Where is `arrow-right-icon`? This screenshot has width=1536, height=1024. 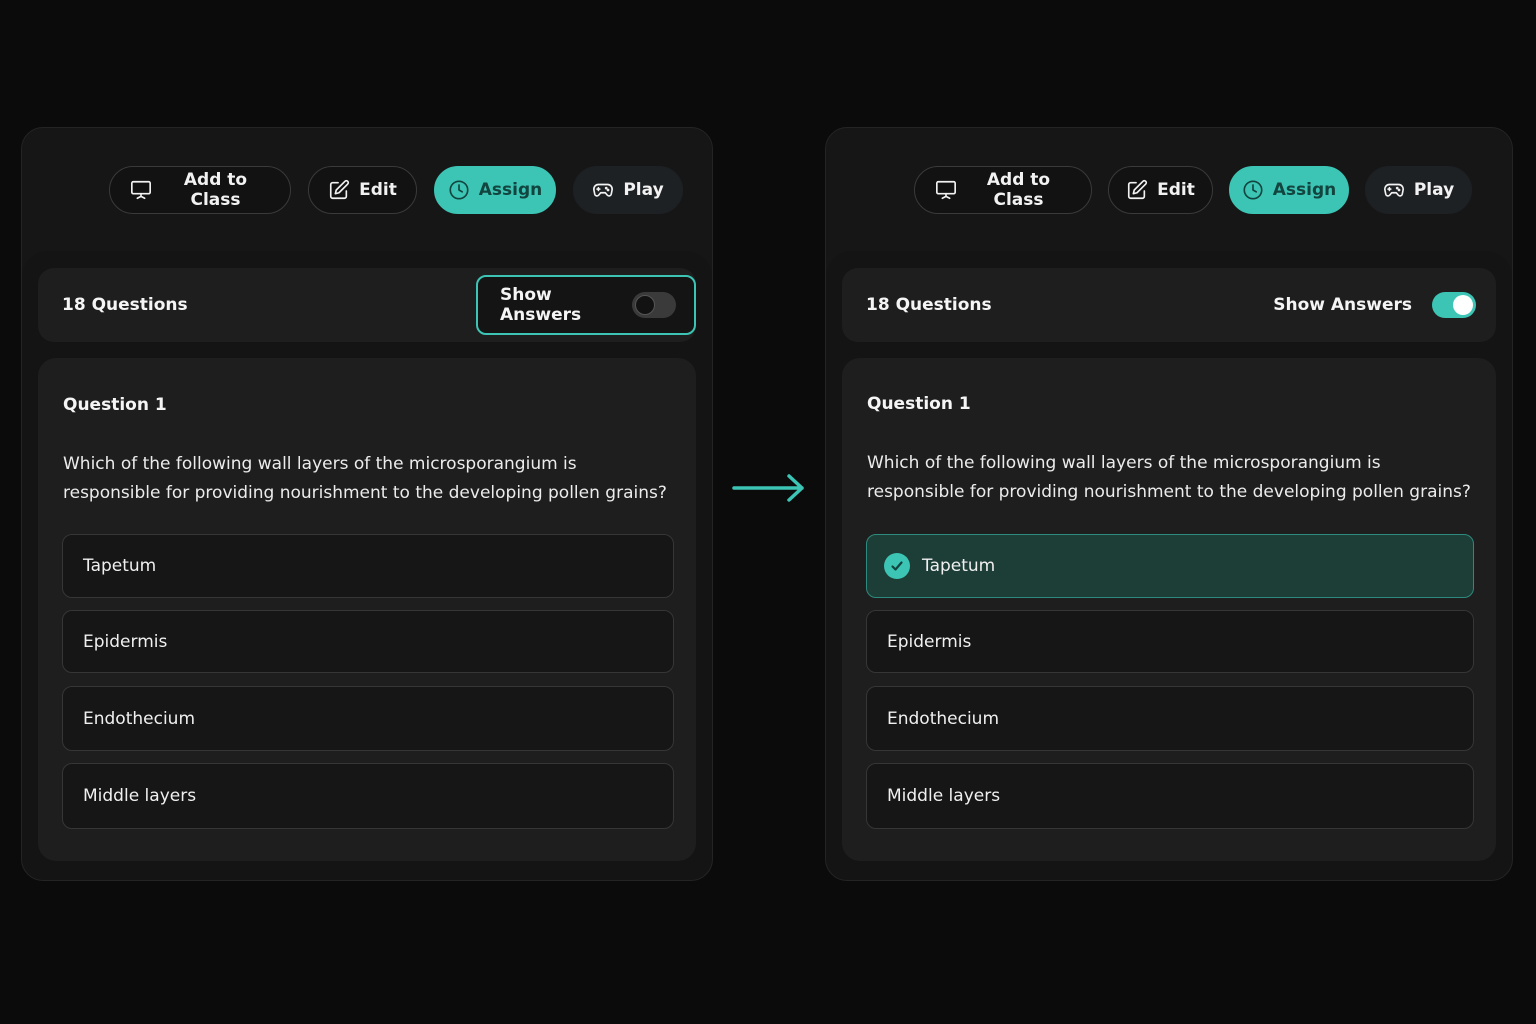 arrow-right-icon is located at coordinates (768, 488).